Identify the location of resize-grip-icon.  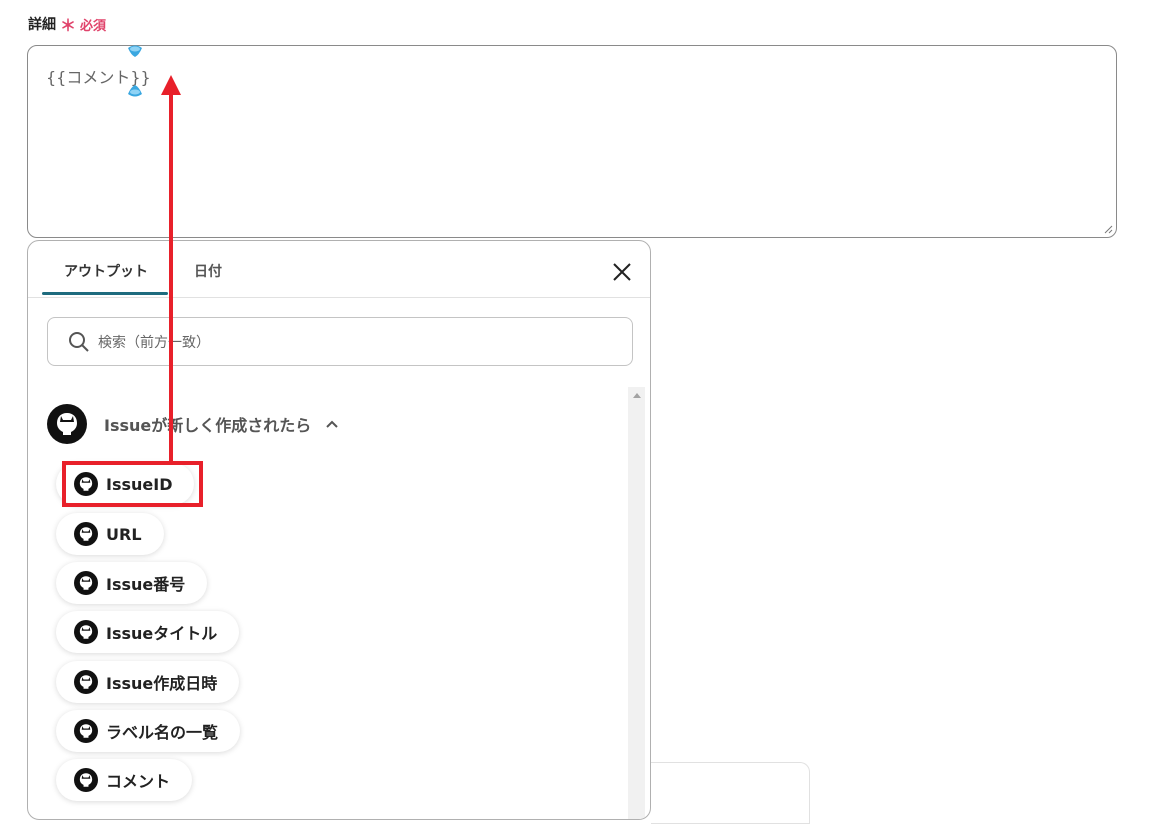
(1108, 229).